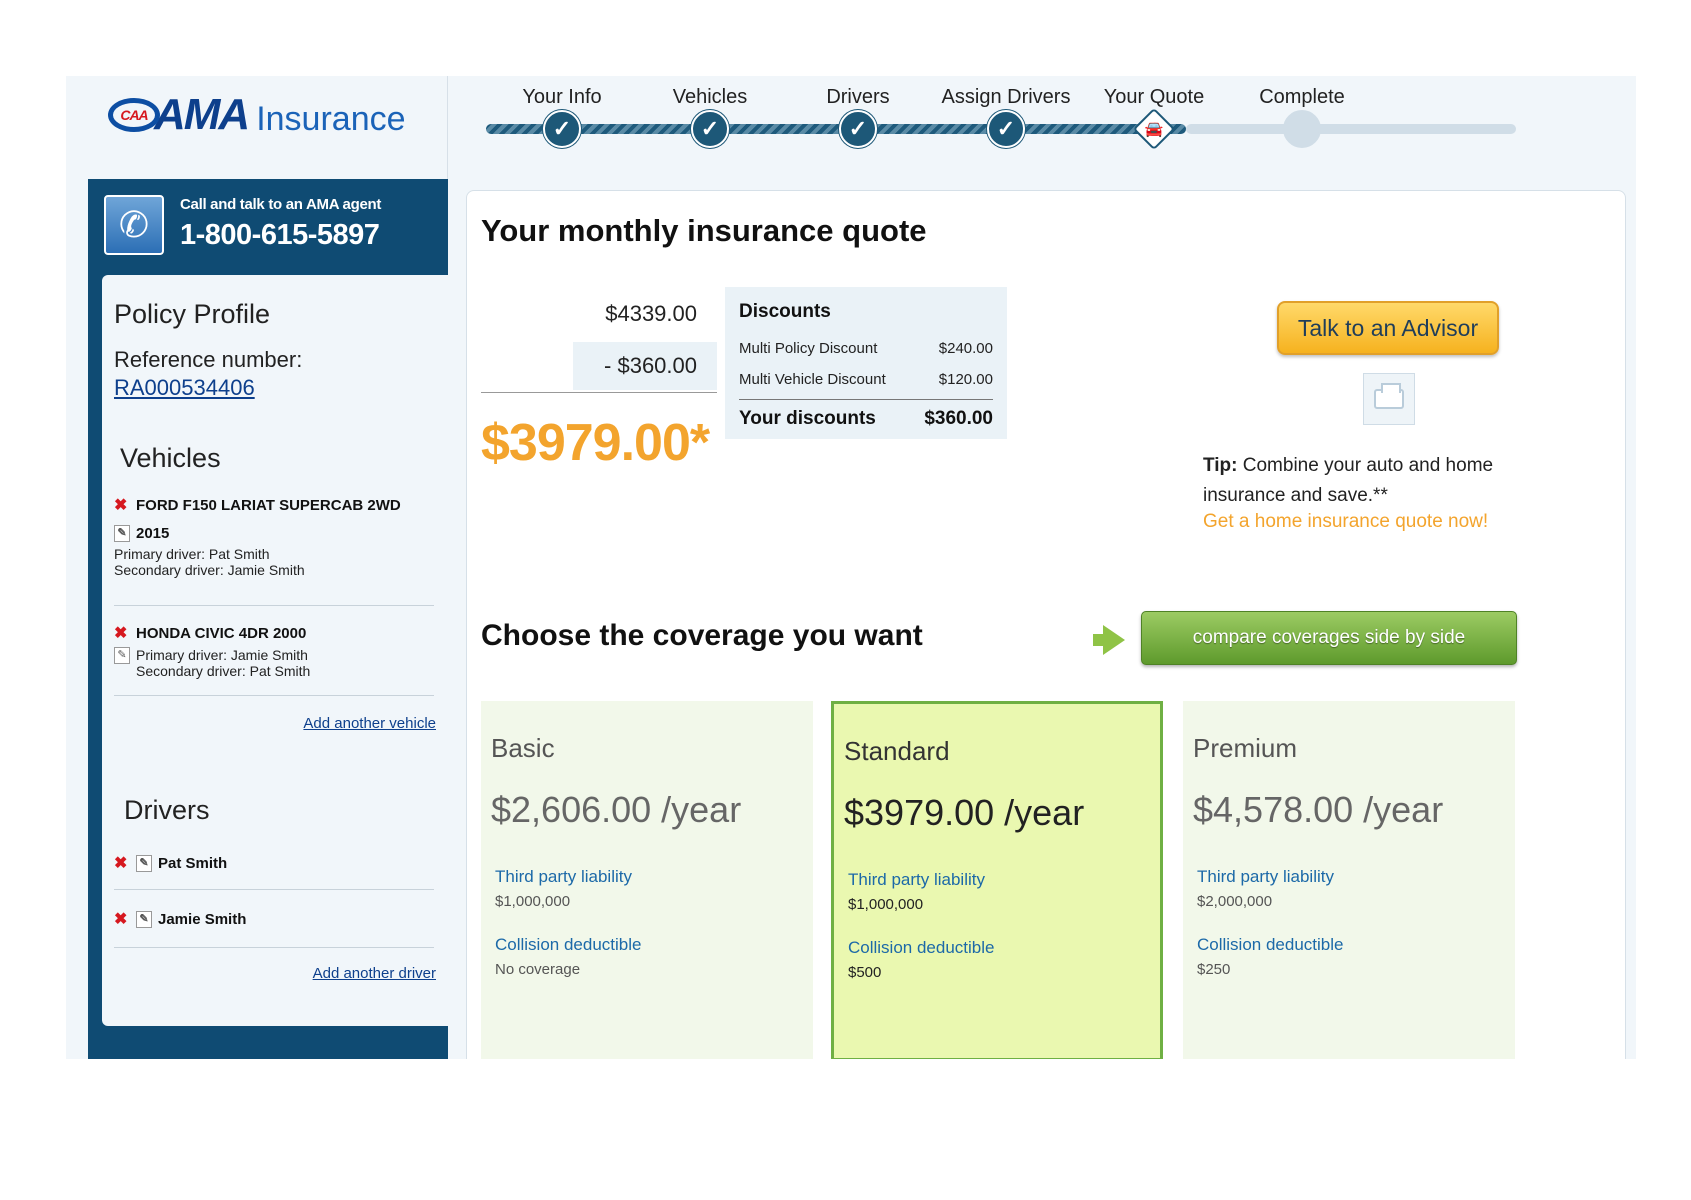  Describe the element at coordinates (134, 225) in the screenshot. I see `phone-icon: ✆` at that location.